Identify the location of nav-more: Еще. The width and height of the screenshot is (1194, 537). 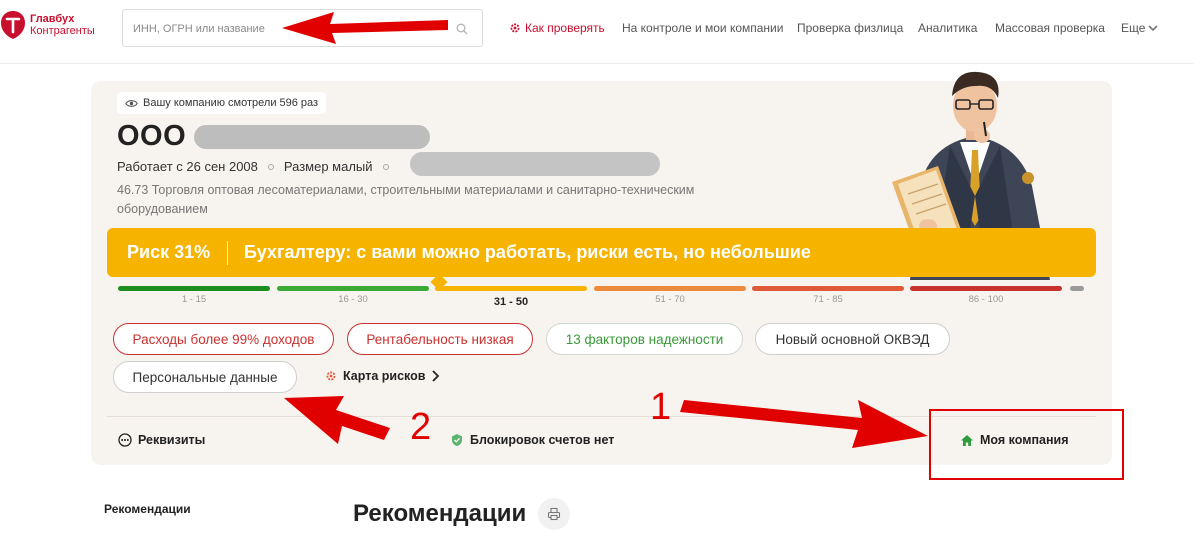
(1139, 28).